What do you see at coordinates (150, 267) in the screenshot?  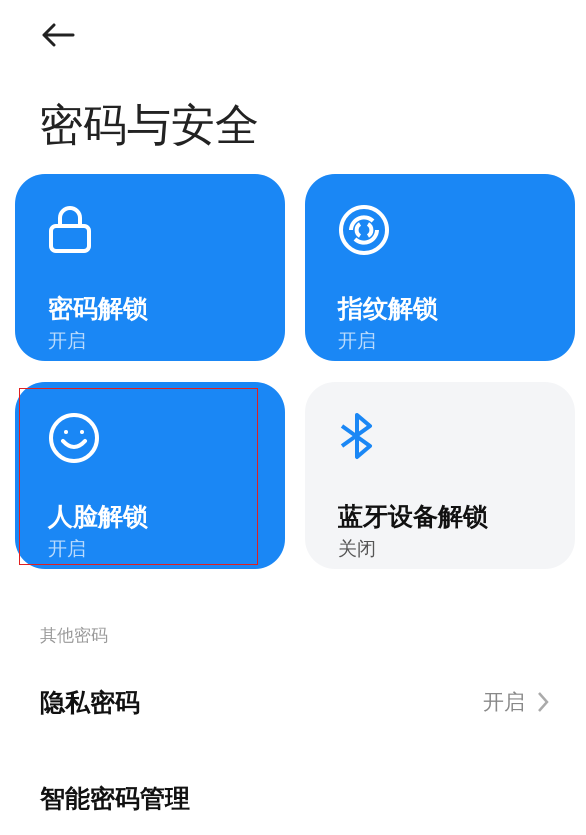 I see `unlock-card: 密码解锁 开启` at bounding box center [150, 267].